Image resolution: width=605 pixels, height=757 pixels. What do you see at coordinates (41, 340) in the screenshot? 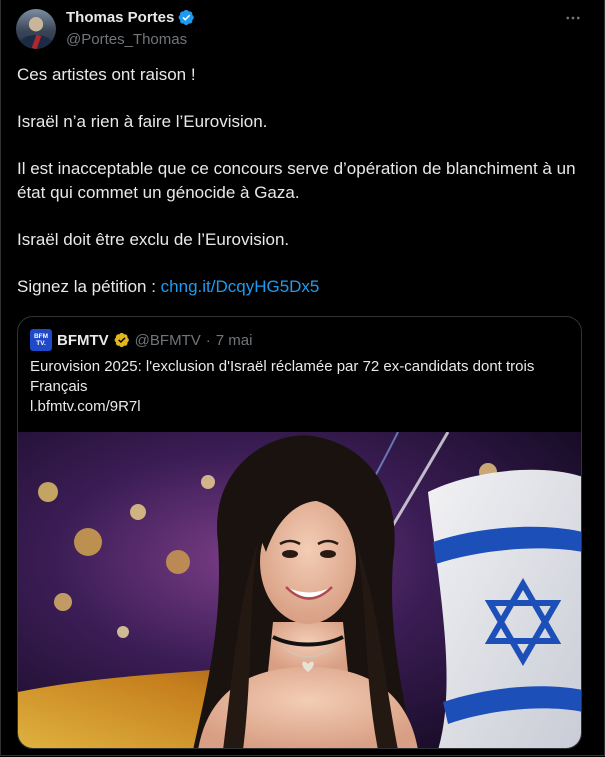
I see `bfmtv-logo: BFM TV.` at bounding box center [41, 340].